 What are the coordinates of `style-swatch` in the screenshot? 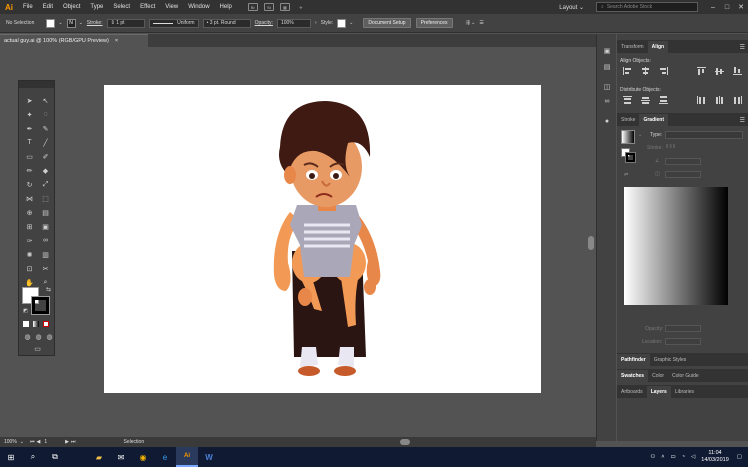 It's located at (342, 23).